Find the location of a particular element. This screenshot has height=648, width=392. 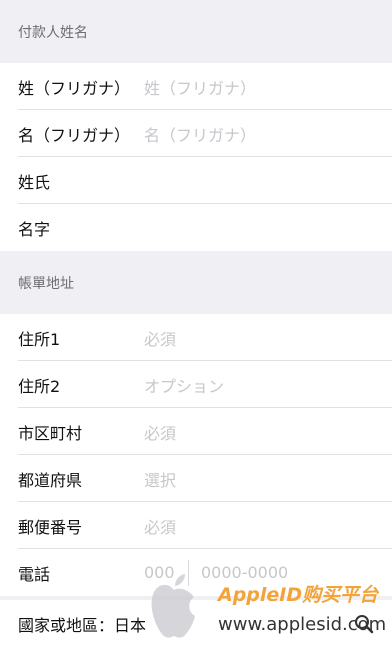

furigana-last-name-label: 姓（フリガナ） is located at coordinates (74, 88).